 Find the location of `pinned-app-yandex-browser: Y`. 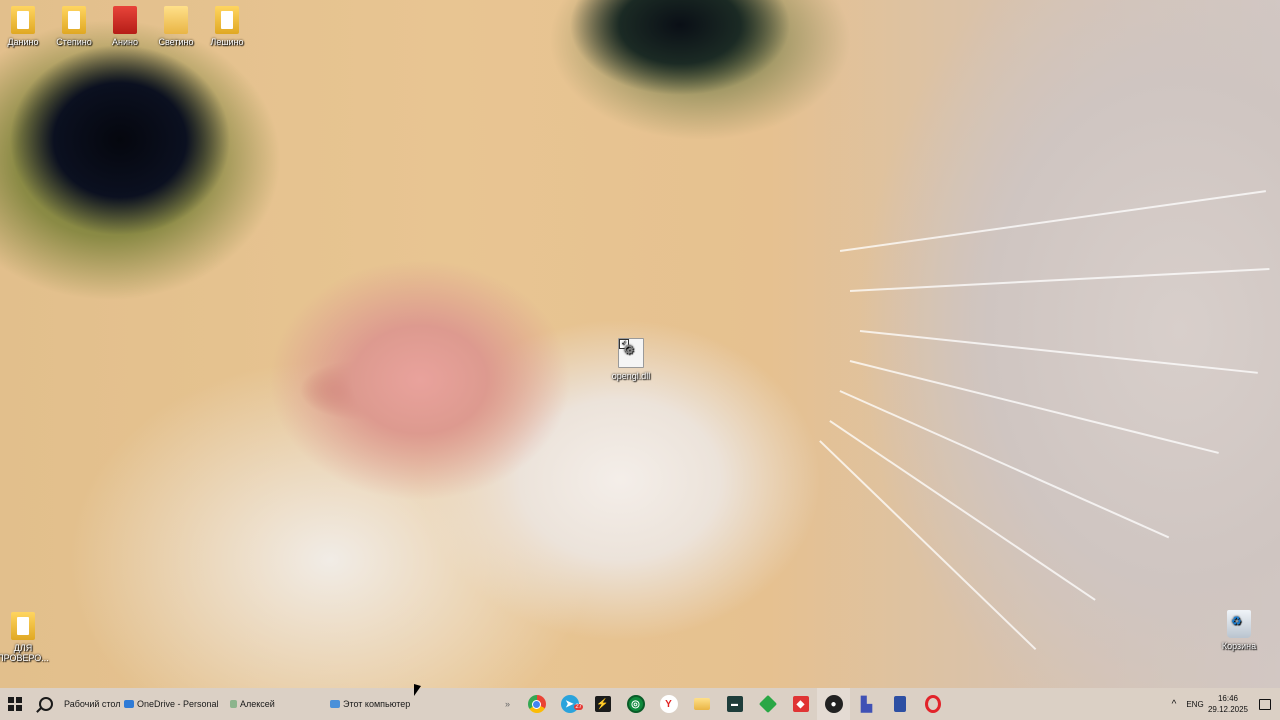

pinned-app-yandex-browser: Y is located at coordinates (668, 704).